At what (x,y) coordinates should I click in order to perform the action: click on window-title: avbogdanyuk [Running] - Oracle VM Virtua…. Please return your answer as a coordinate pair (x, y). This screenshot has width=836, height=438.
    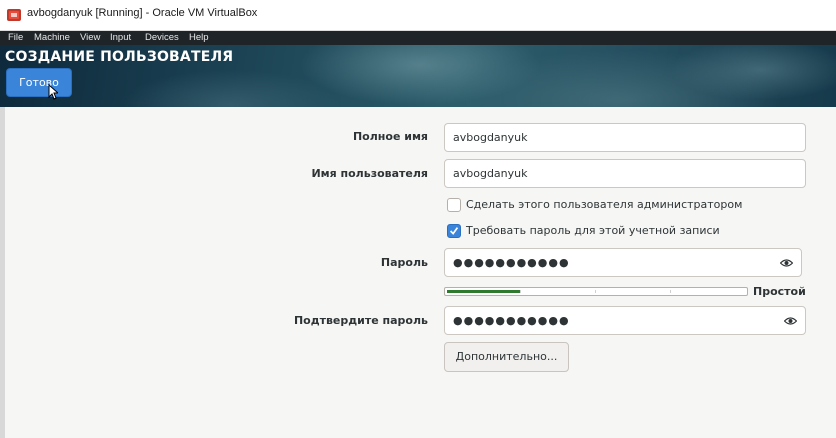
    Looking at the image, I should click on (142, 13).